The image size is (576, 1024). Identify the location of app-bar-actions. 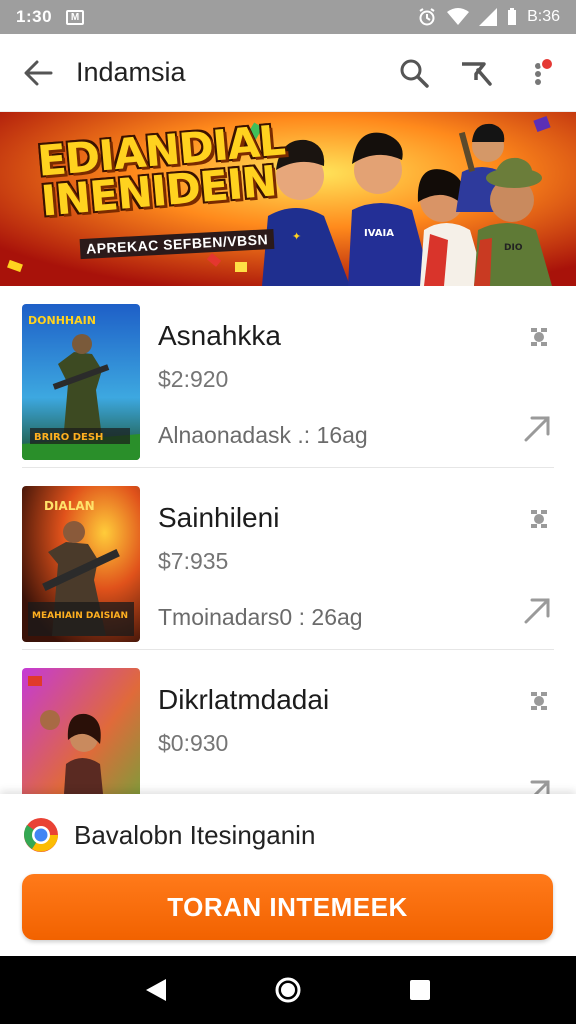
(476, 73).